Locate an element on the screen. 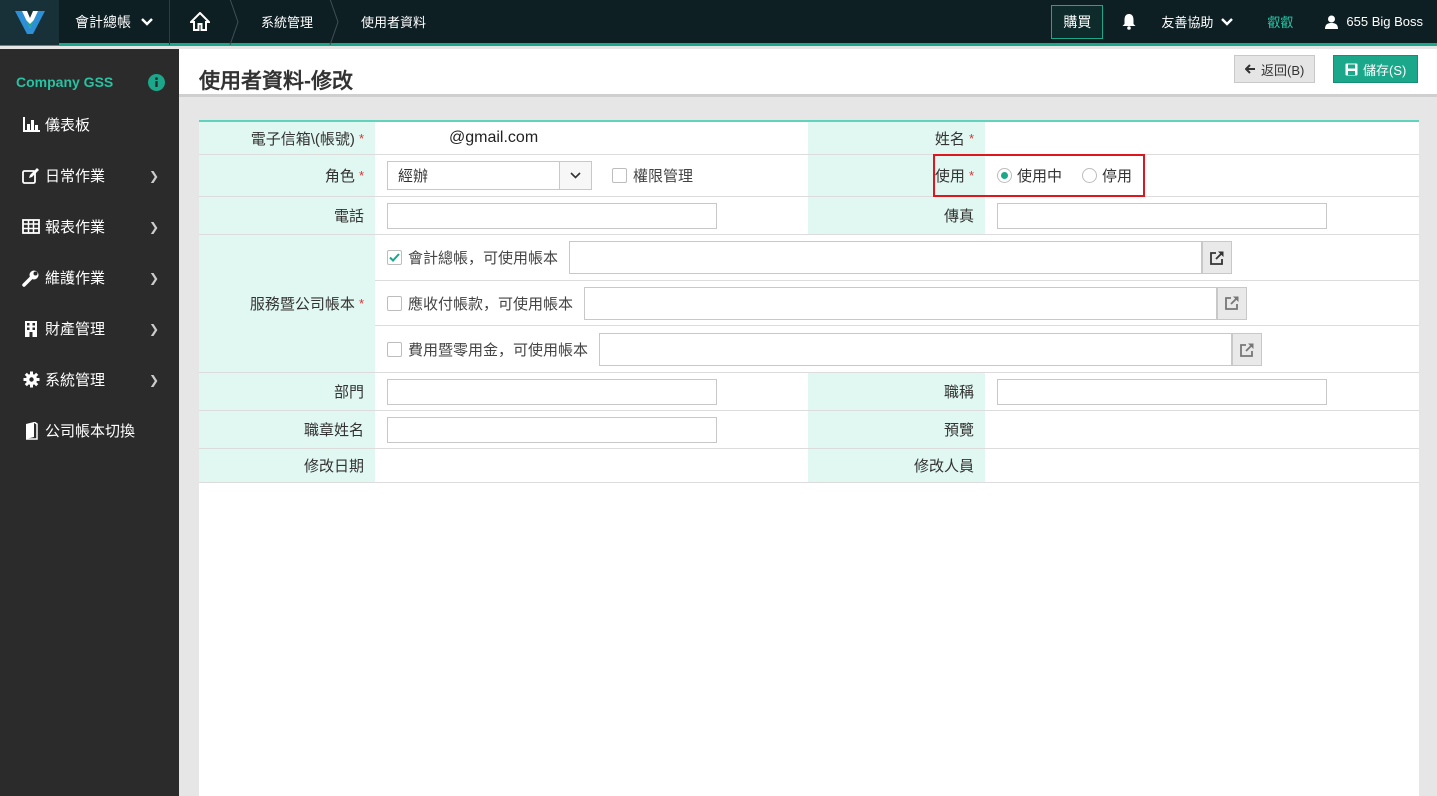 The image size is (1437, 796). save-button: 儲存(S) is located at coordinates (1376, 69).